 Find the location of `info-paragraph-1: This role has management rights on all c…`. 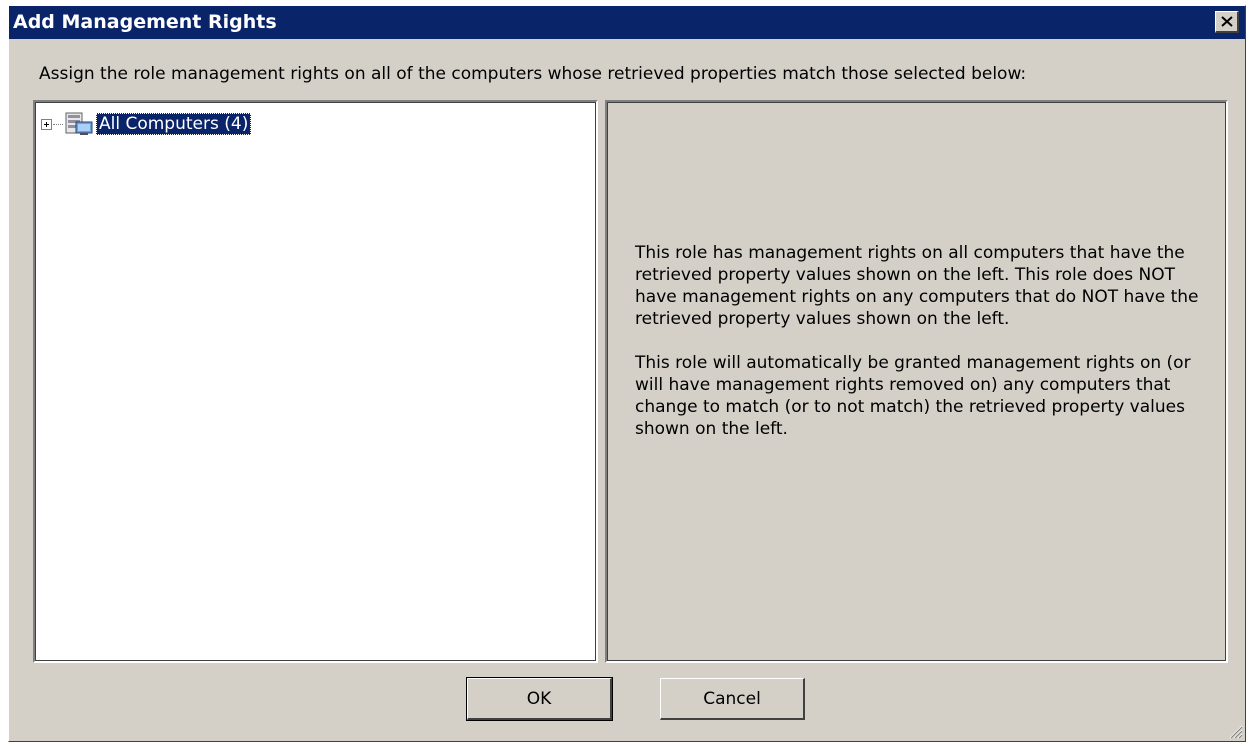

info-paragraph-1: This role has management rights on all c… is located at coordinates (917, 286).